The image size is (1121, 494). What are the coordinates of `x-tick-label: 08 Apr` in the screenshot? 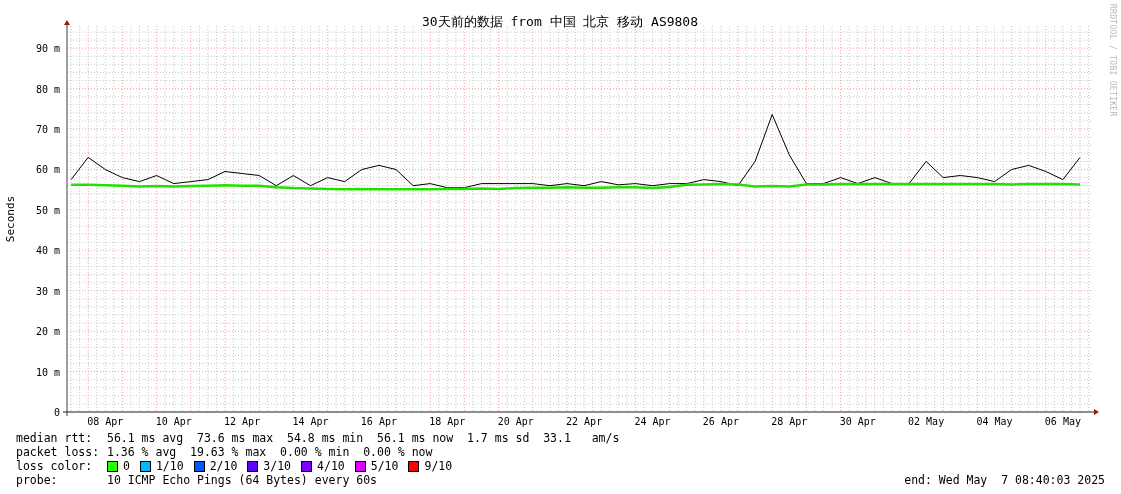 It's located at (105, 421).